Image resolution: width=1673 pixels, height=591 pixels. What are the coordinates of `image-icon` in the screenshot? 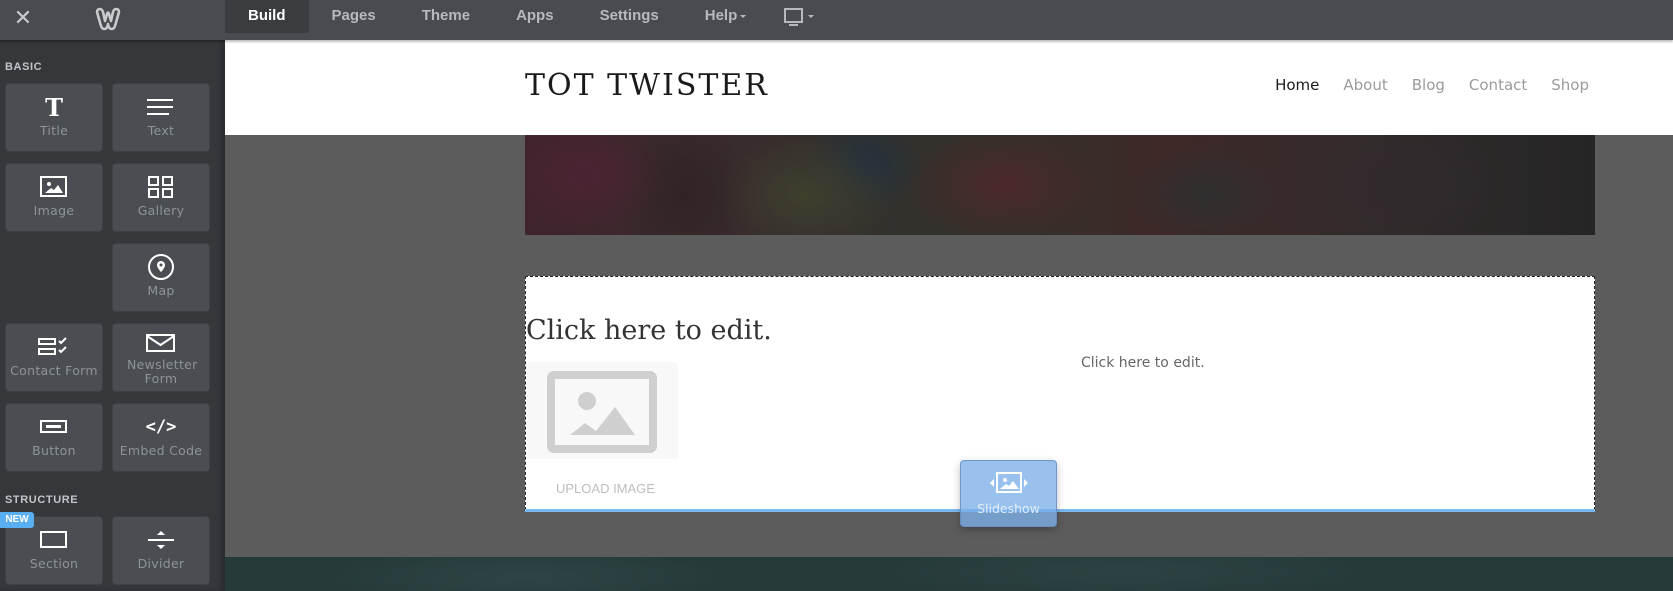 It's located at (54, 187).